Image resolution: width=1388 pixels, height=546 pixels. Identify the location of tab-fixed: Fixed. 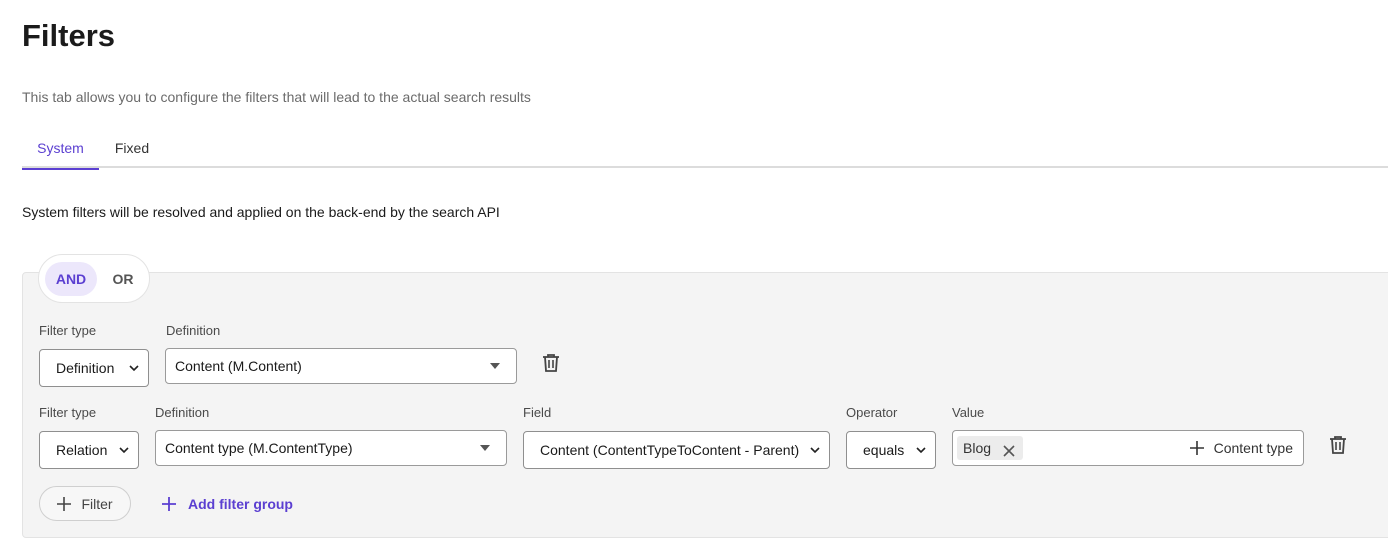
(132, 149).